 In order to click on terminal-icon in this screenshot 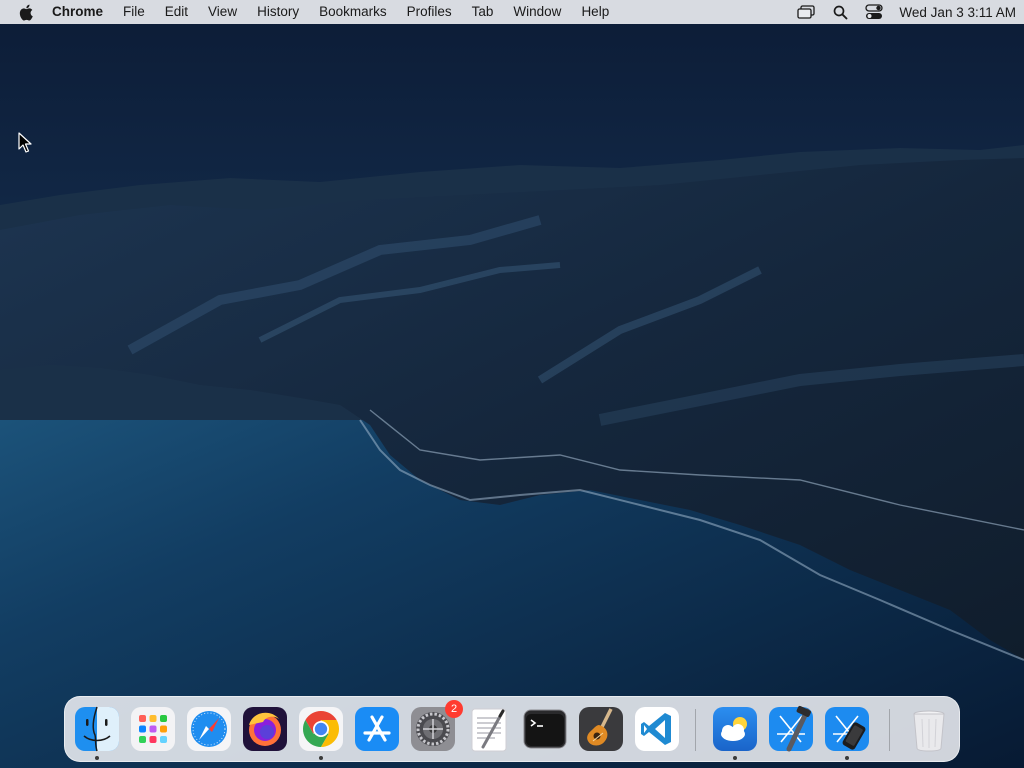, I will do `click(545, 729)`.